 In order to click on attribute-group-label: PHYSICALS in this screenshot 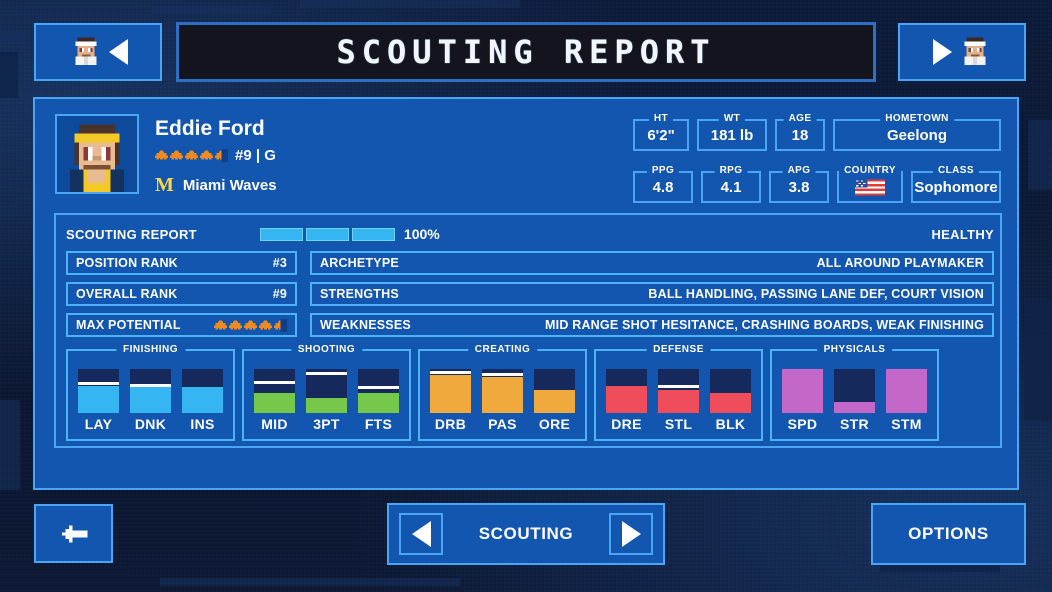, I will do `click(854, 349)`.